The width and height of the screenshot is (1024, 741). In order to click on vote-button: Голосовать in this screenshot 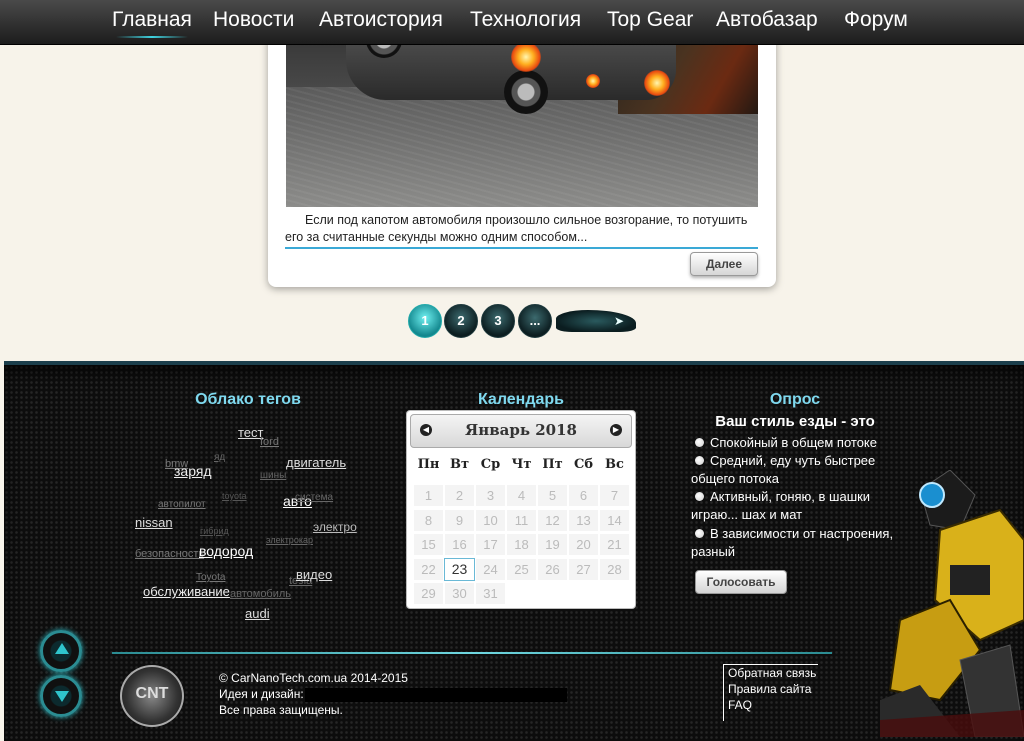, I will do `click(741, 582)`.